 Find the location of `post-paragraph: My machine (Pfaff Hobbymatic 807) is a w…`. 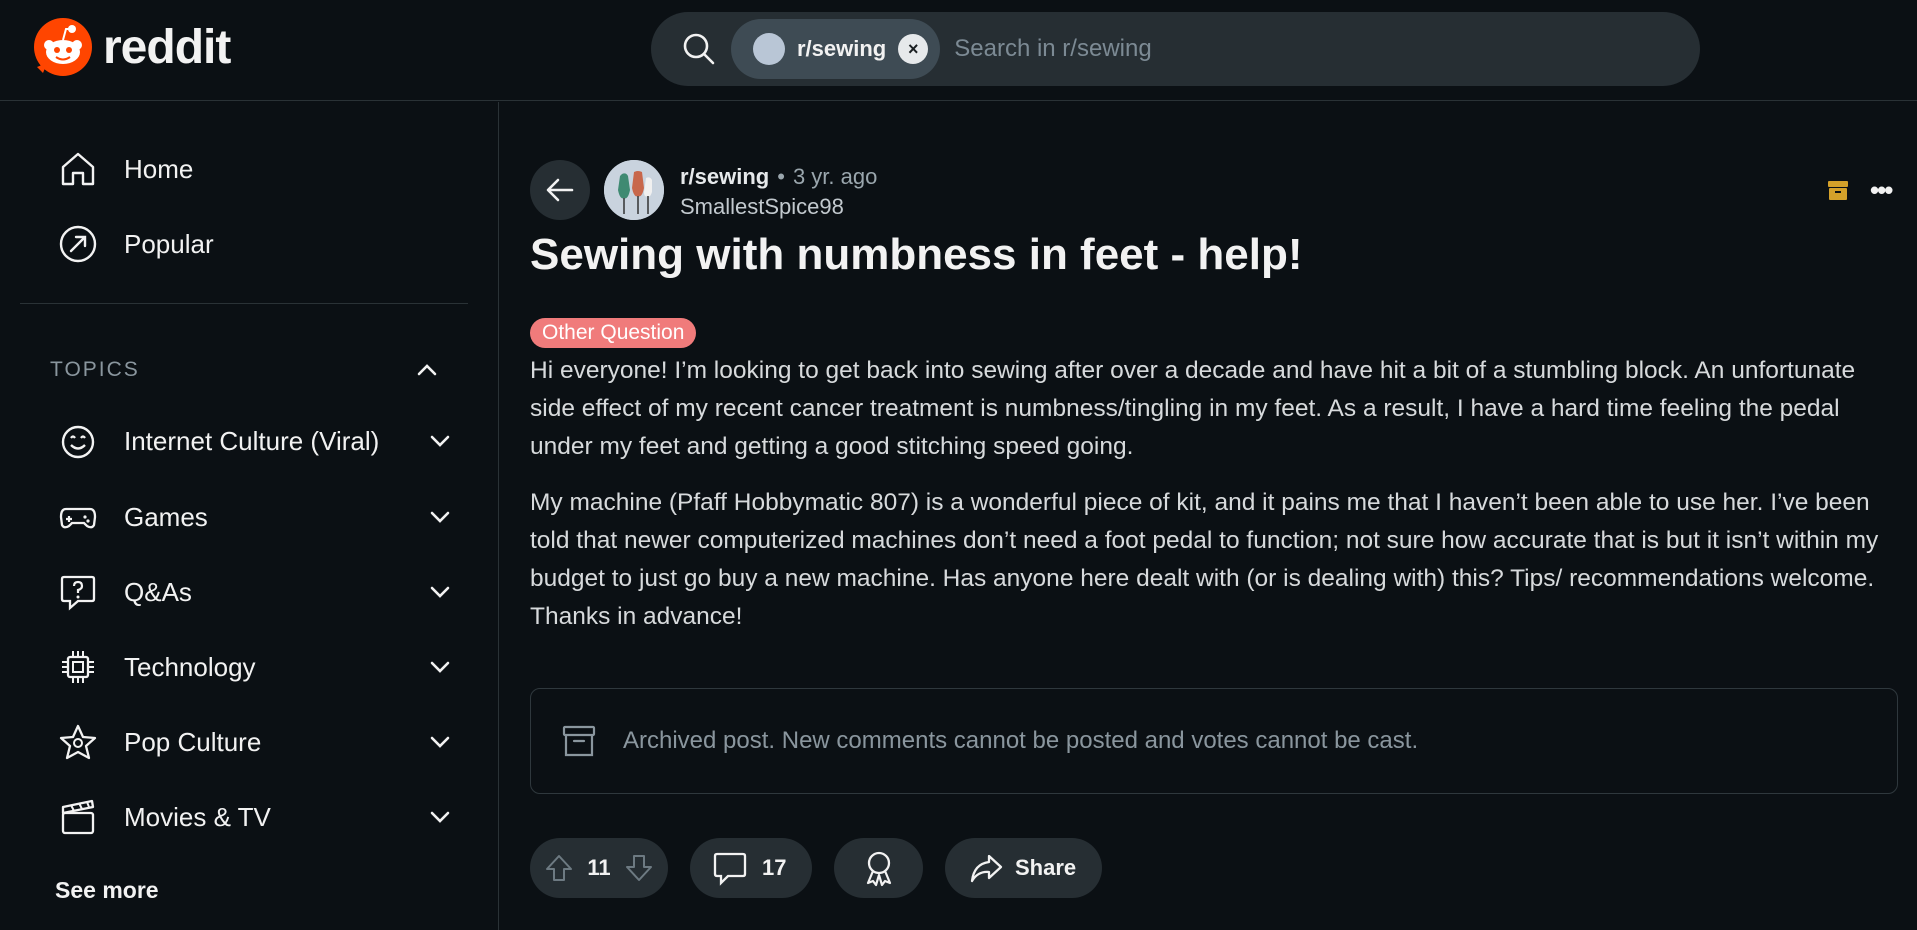

post-paragraph: My machine (Pfaff Hobbymatic 807) is a w… is located at coordinates (1204, 559).